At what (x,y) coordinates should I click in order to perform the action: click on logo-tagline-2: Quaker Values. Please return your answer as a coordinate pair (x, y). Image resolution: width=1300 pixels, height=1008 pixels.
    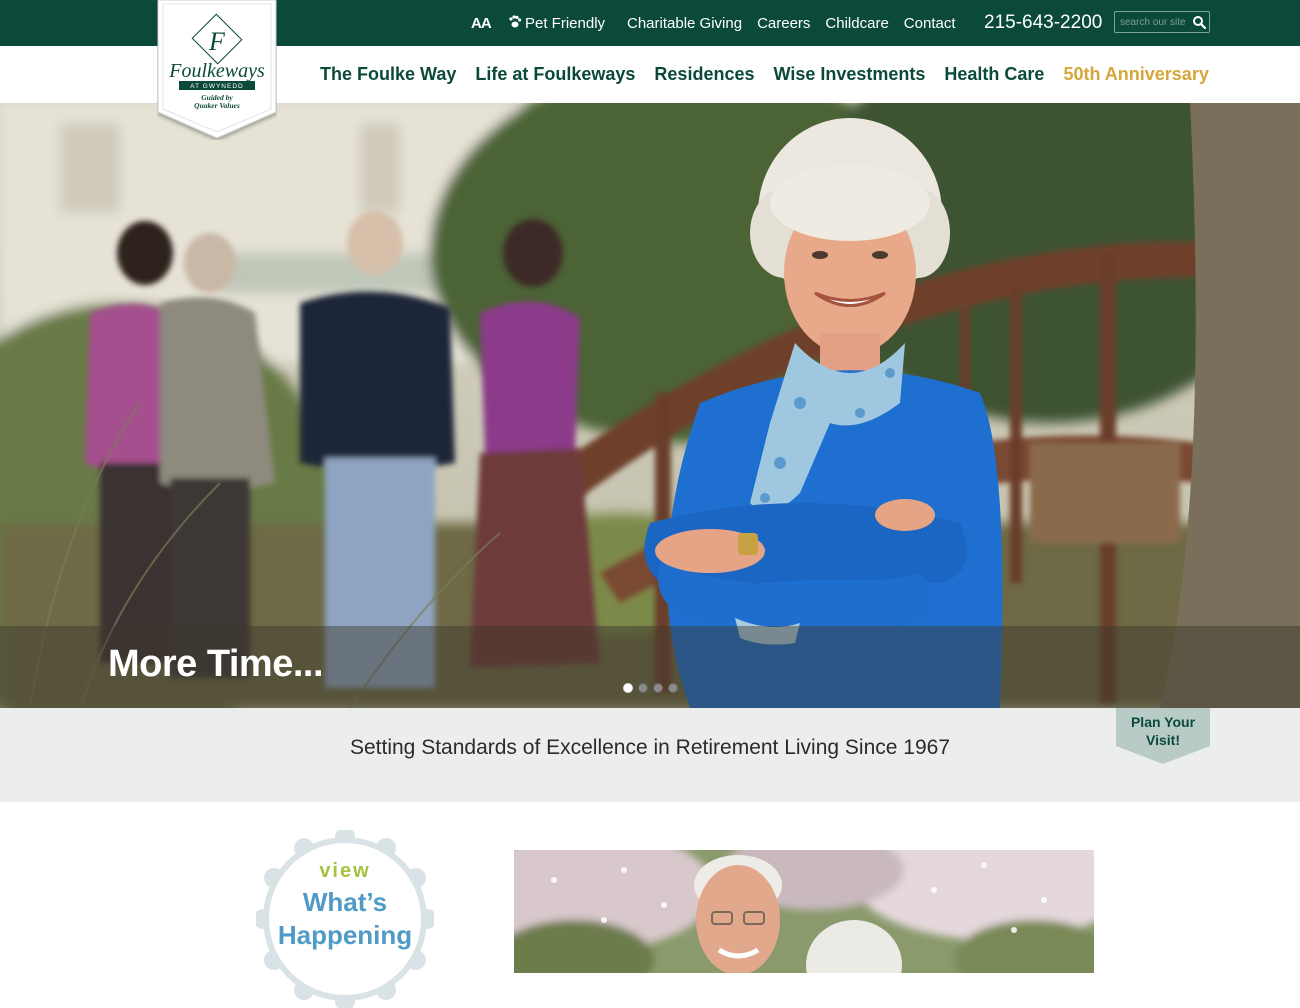
    Looking at the image, I should click on (217, 105).